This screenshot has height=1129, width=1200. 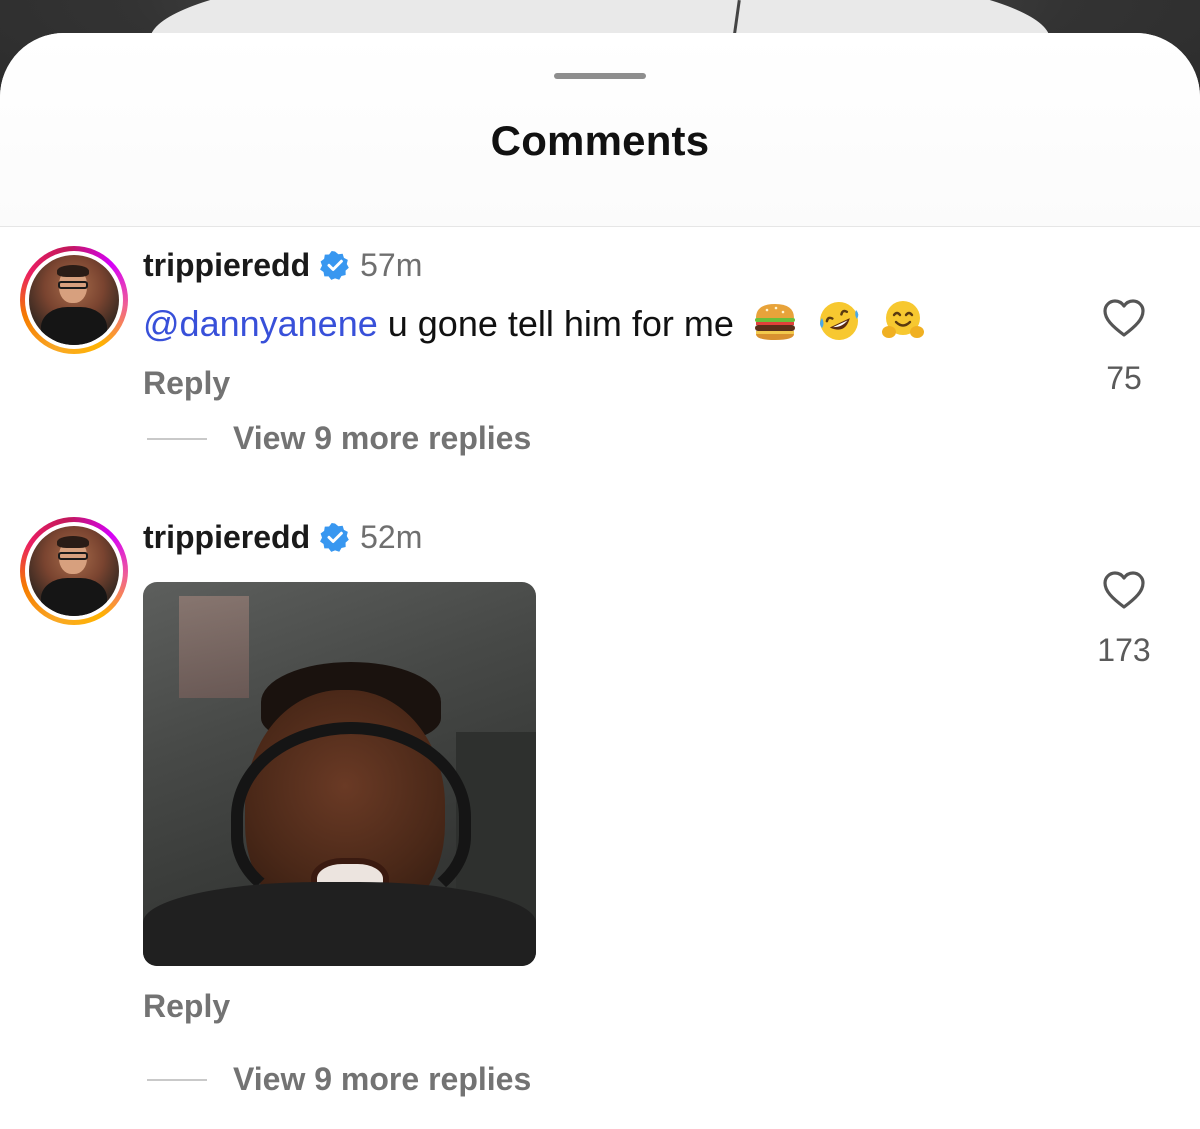 I want to click on hamburger-icon, so click(x=774, y=322).